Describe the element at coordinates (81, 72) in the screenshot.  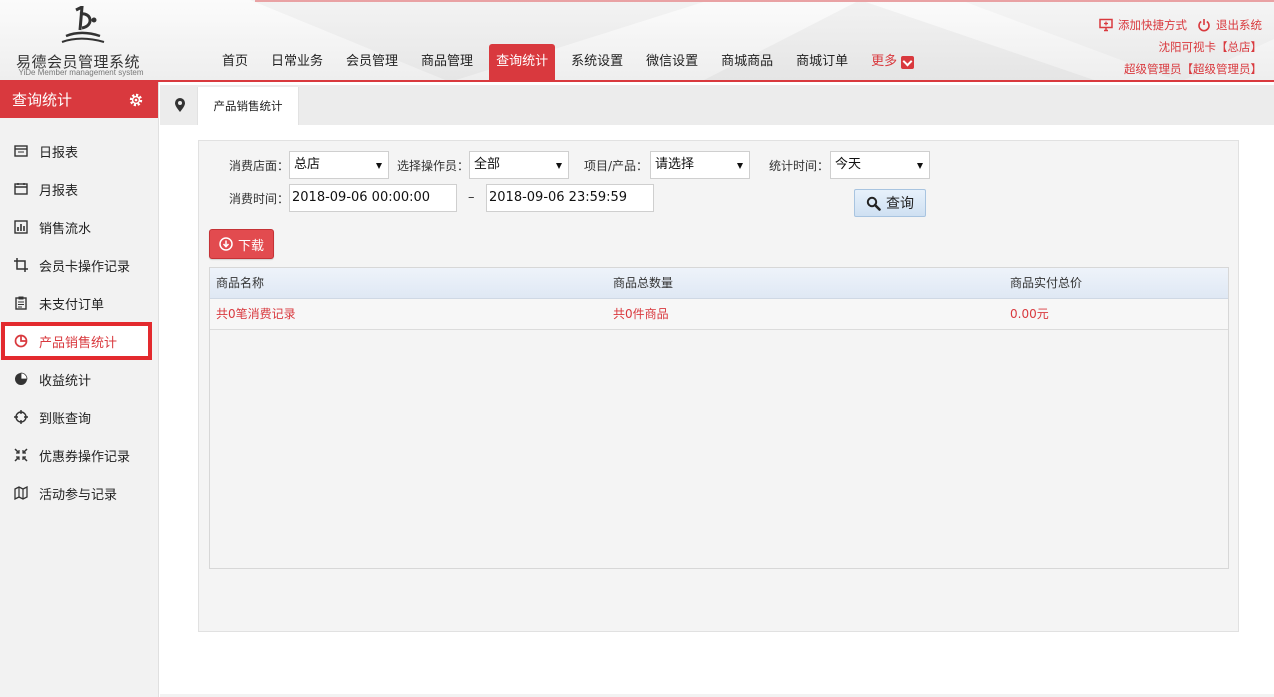
I see `app-subtitle: YiDe Member management system` at that location.